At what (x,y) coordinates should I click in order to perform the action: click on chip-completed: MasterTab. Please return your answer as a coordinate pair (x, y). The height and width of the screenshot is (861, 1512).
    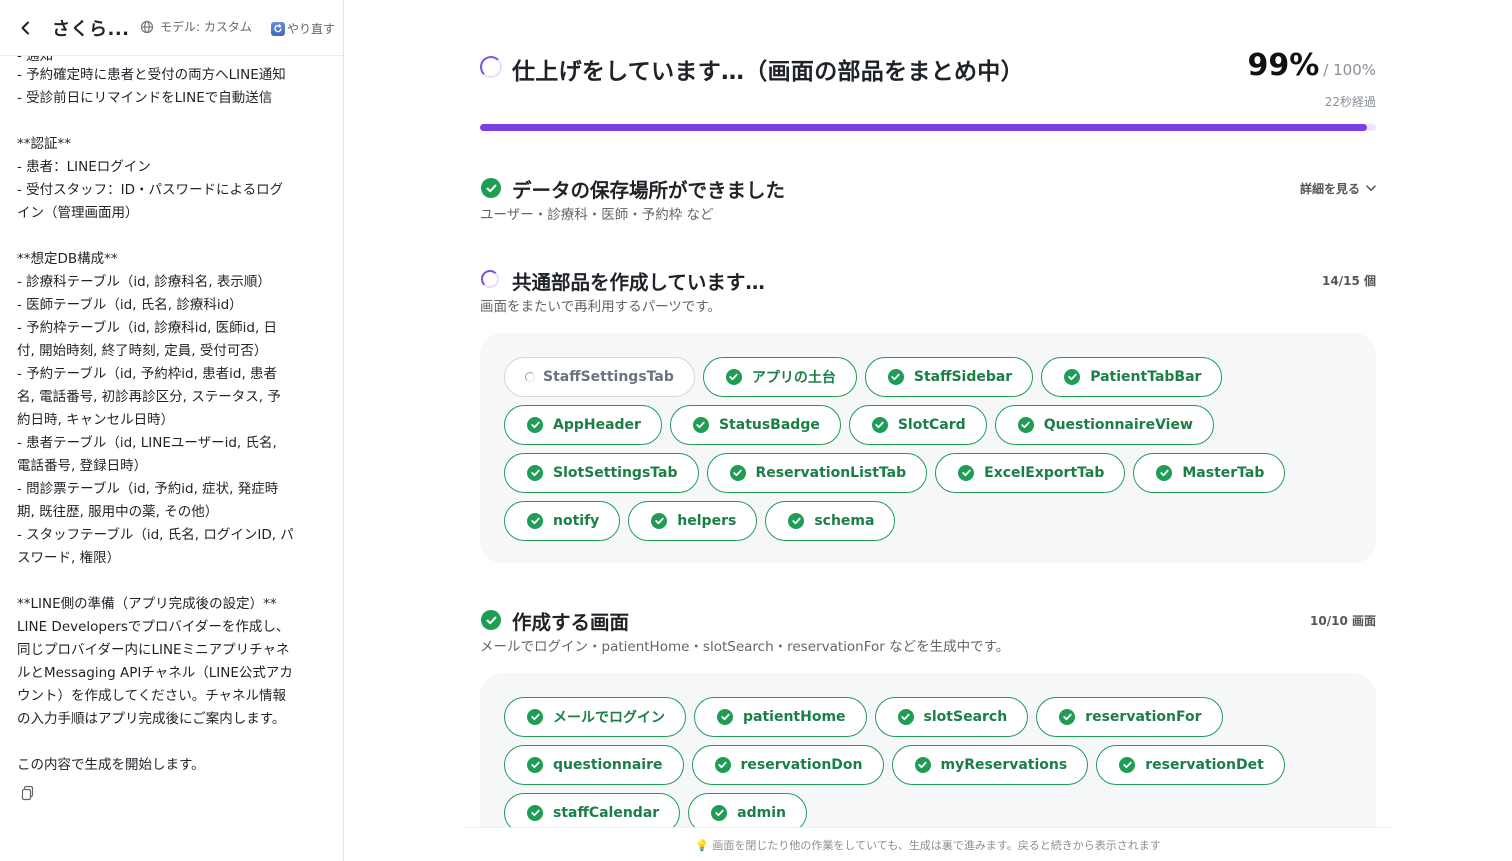
    Looking at the image, I should click on (1209, 473).